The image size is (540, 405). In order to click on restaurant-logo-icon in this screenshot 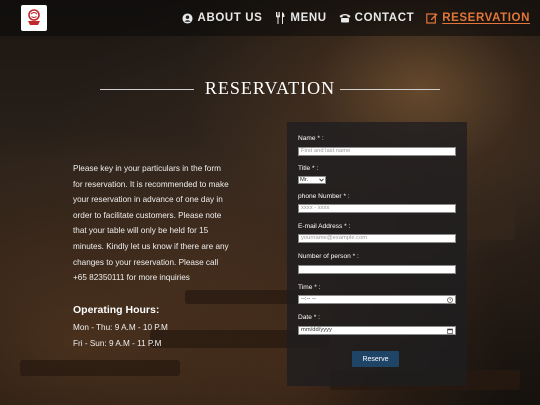, I will do `click(34, 17)`.